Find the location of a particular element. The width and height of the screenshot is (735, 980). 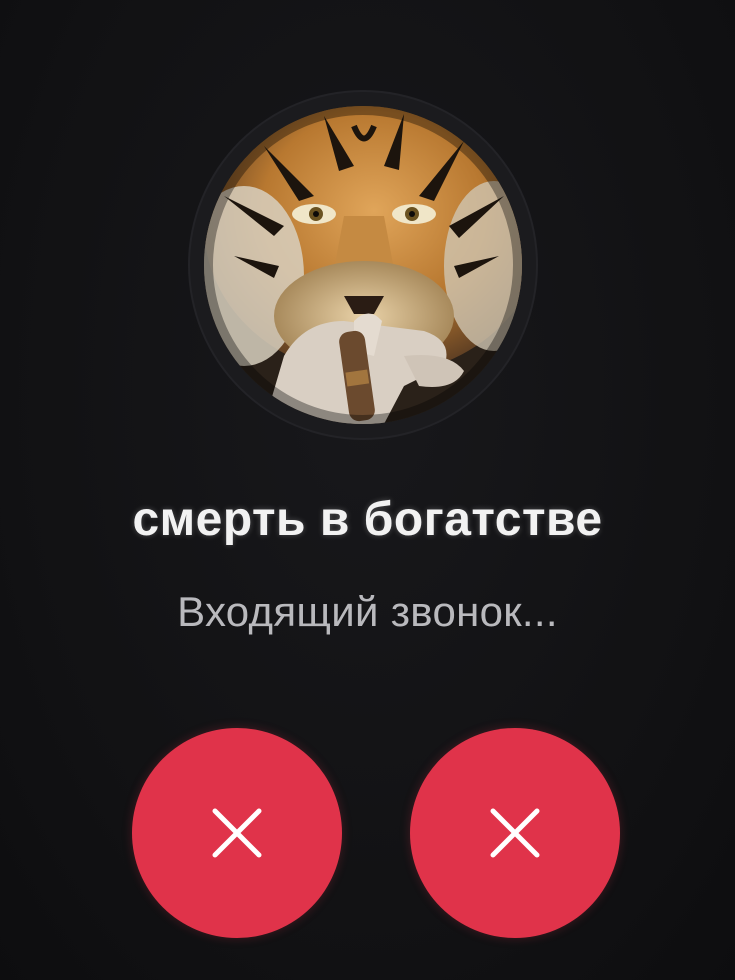

second-decline-call-button is located at coordinates (515, 833).